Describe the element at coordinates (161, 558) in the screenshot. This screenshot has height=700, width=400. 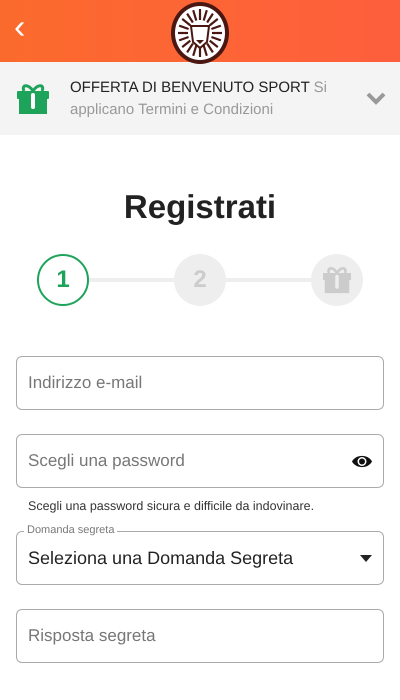
I see `select-value: Seleziona una Domanda Segreta` at that location.